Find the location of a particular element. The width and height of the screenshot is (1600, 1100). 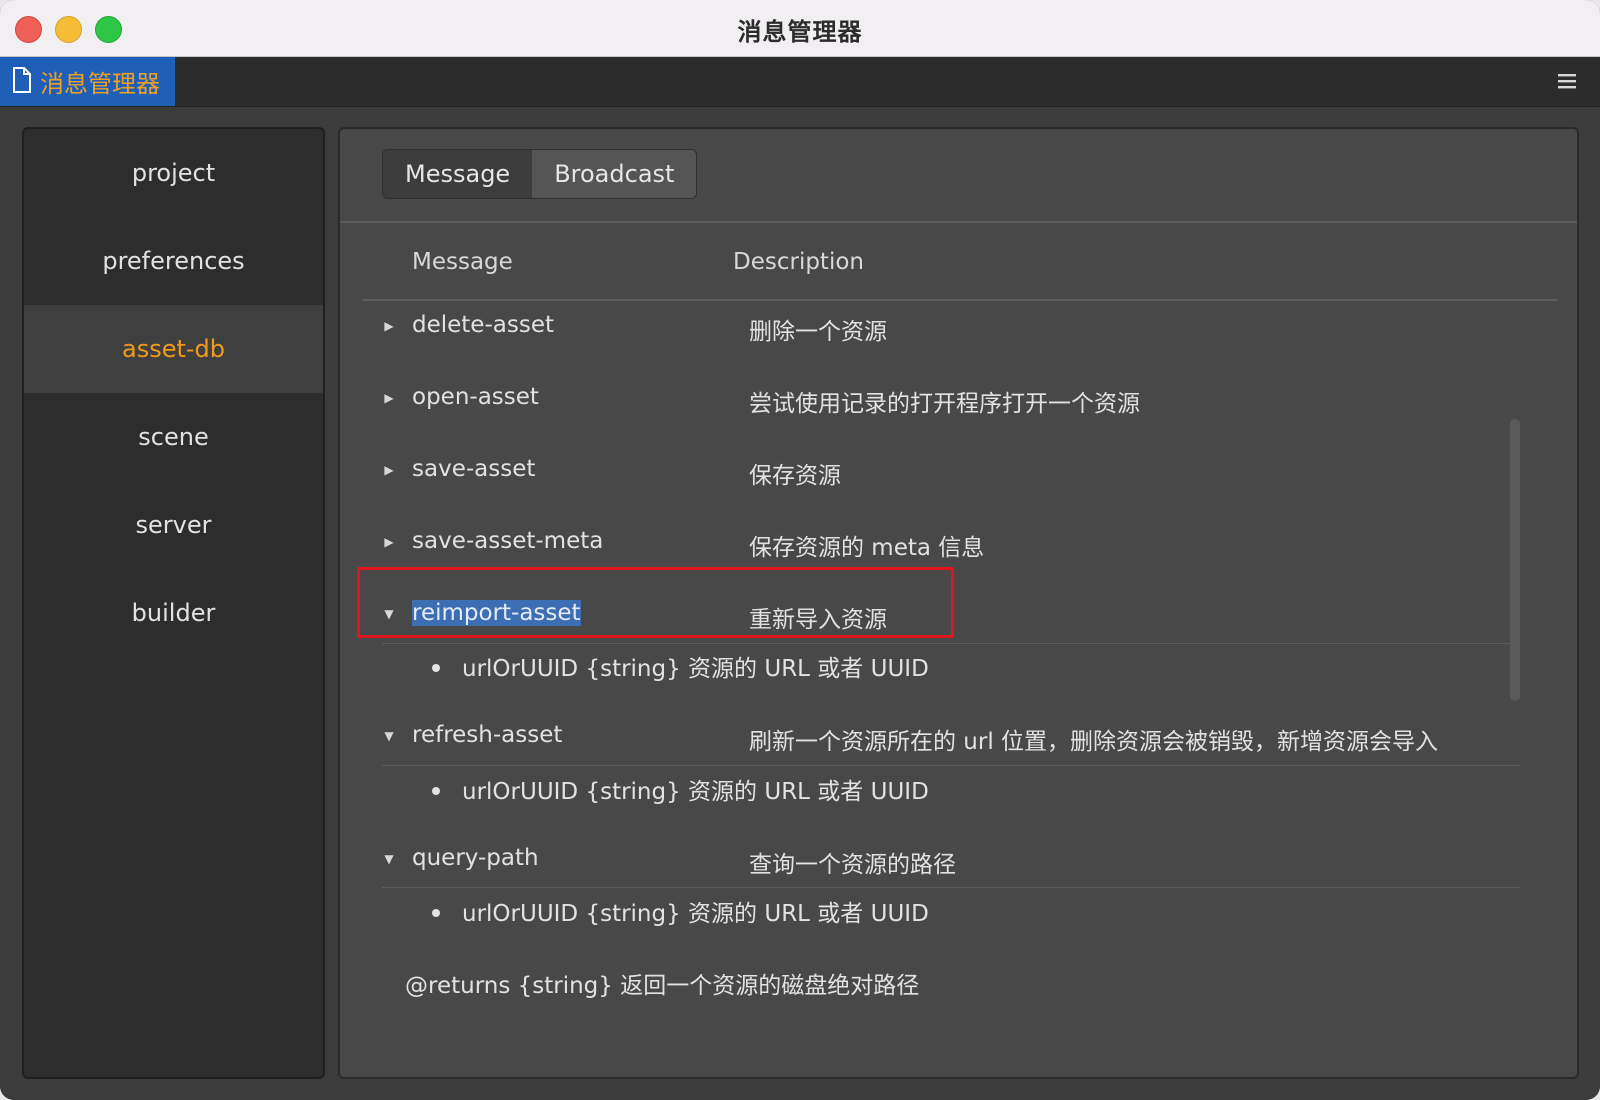

title-bar: 消息管理器 is located at coordinates (800, 28).